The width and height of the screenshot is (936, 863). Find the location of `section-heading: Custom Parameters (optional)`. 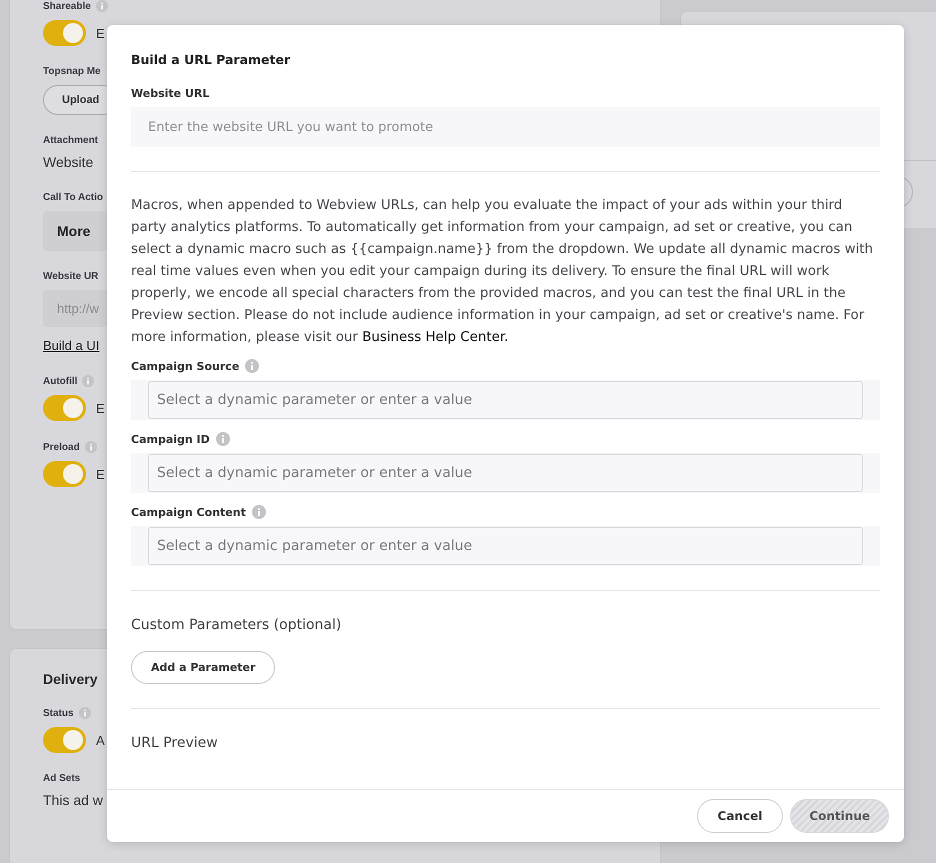

section-heading: Custom Parameters (optional) is located at coordinates (236, 625).